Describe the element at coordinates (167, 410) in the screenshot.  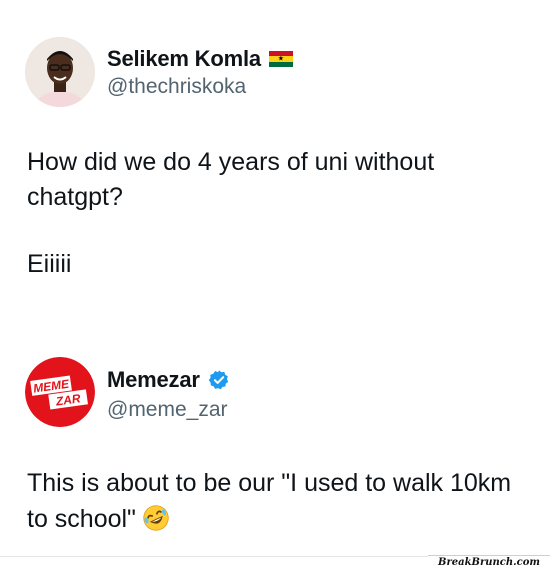
I see `handle-memezar: @meme_zar` at that location.